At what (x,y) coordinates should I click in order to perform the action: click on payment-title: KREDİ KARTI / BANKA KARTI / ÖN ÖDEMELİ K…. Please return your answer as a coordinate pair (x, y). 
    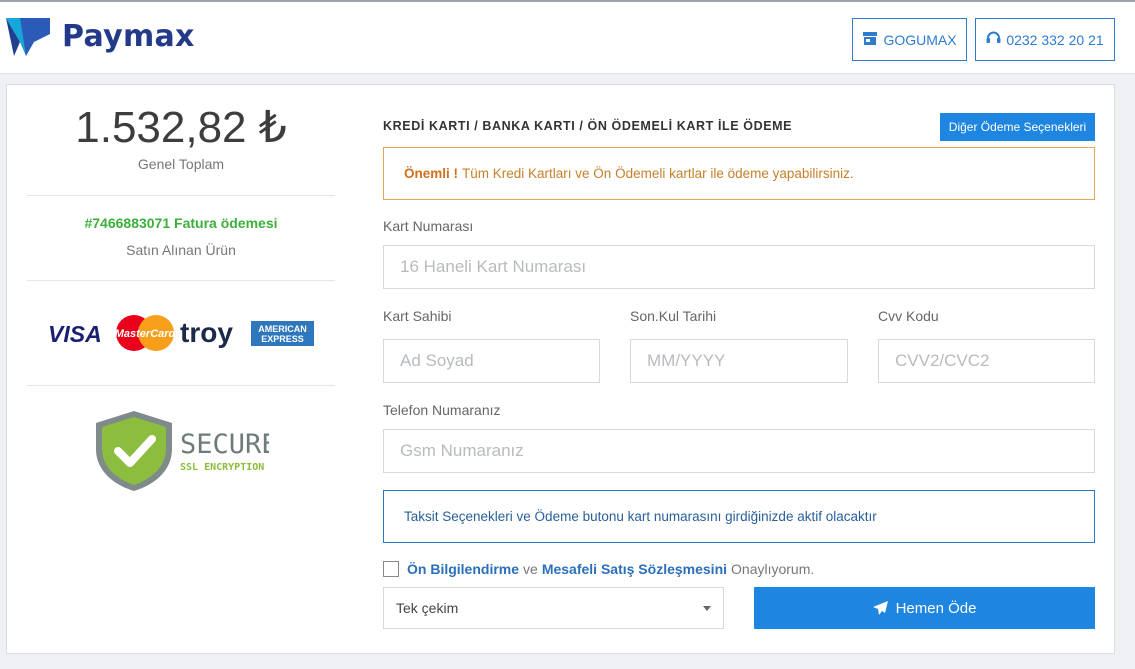
    Looking at the image, I should click on (588, 126).